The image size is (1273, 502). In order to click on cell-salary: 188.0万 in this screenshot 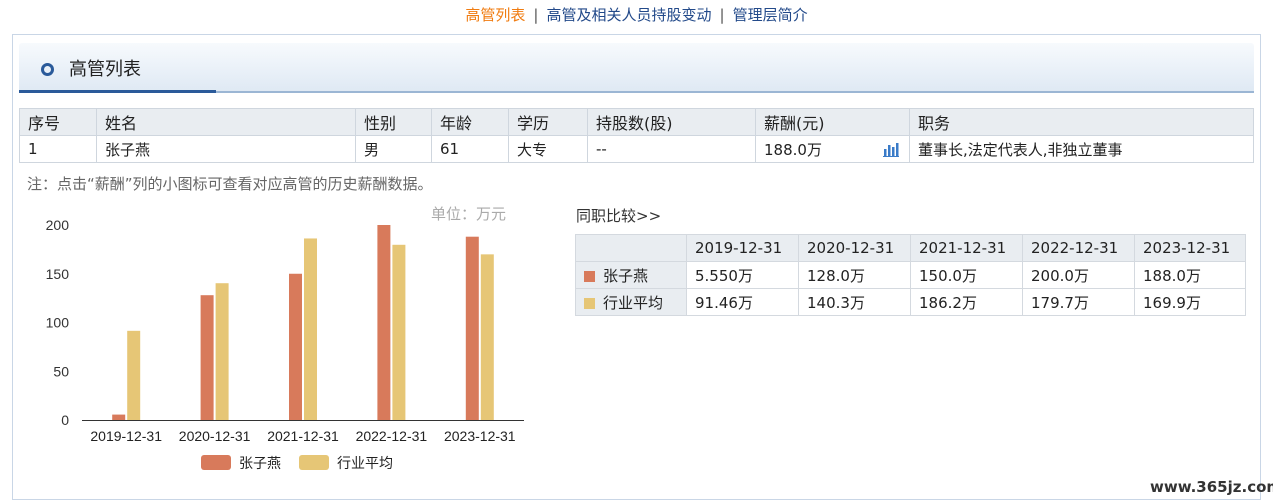, I will do `click(832, 149)`.